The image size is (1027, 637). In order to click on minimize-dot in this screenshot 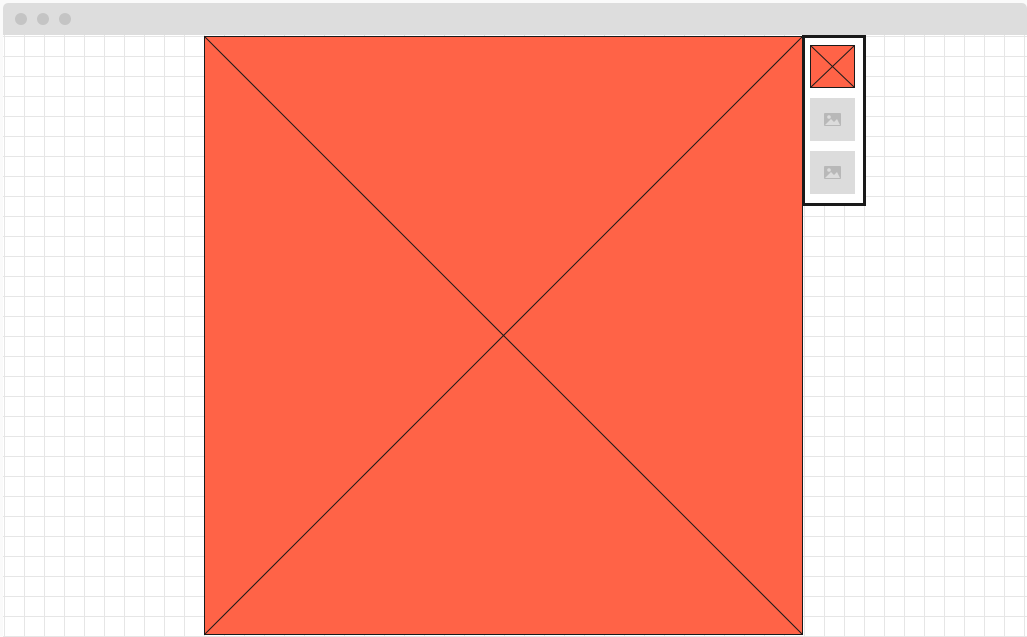, I will do `click(43, 19)`.